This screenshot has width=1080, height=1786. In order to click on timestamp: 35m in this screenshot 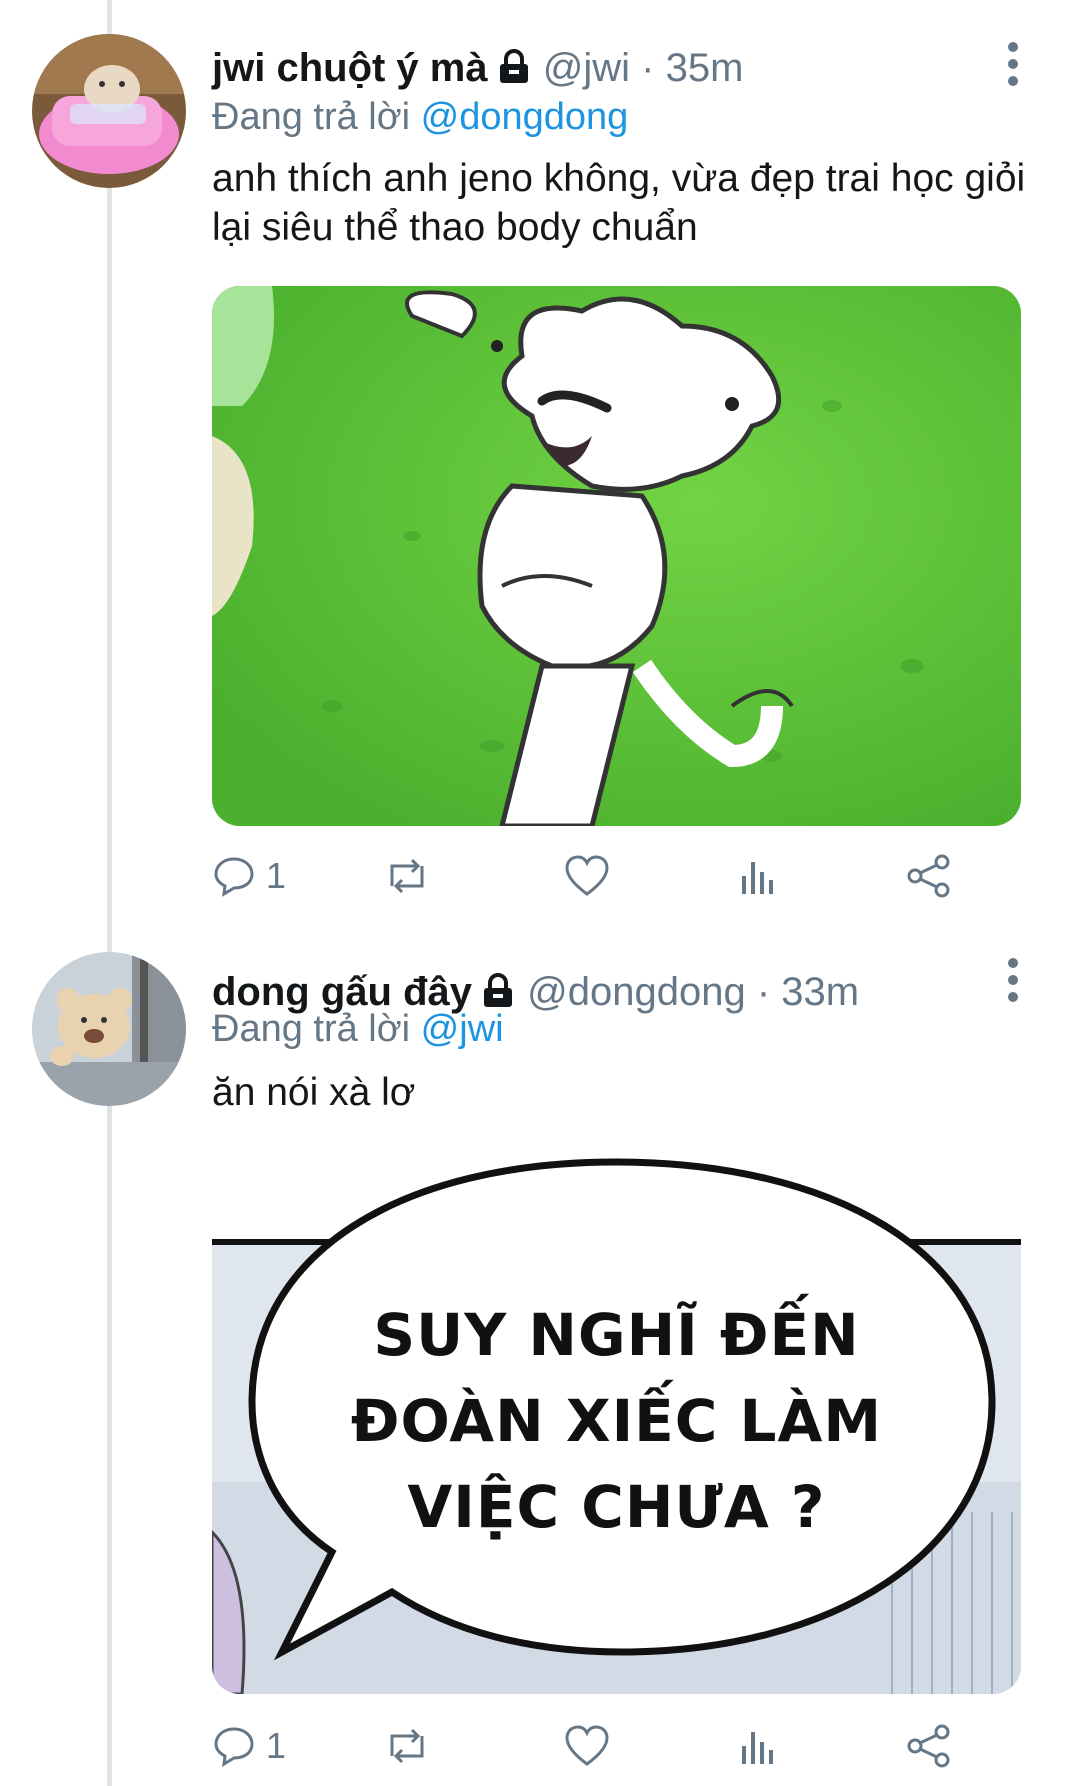, I will do `click(705, 68)`.